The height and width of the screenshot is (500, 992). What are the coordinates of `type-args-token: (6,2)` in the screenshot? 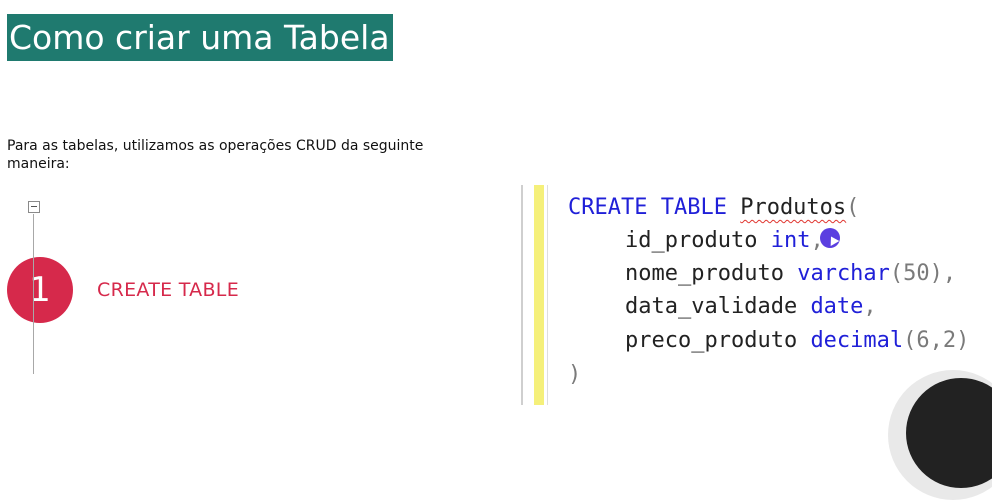 It's located at (936, 340).